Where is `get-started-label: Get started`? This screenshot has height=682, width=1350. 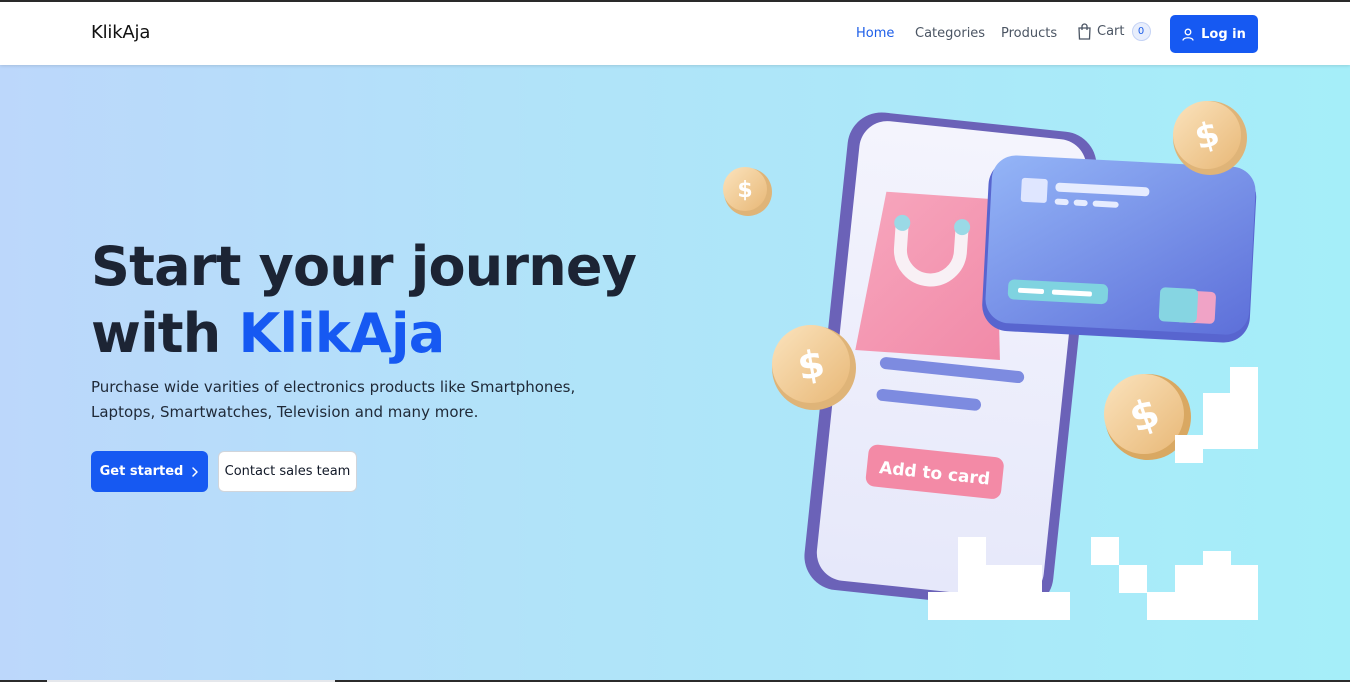
get-started-label: Get started is located at coordinates (141, 471).